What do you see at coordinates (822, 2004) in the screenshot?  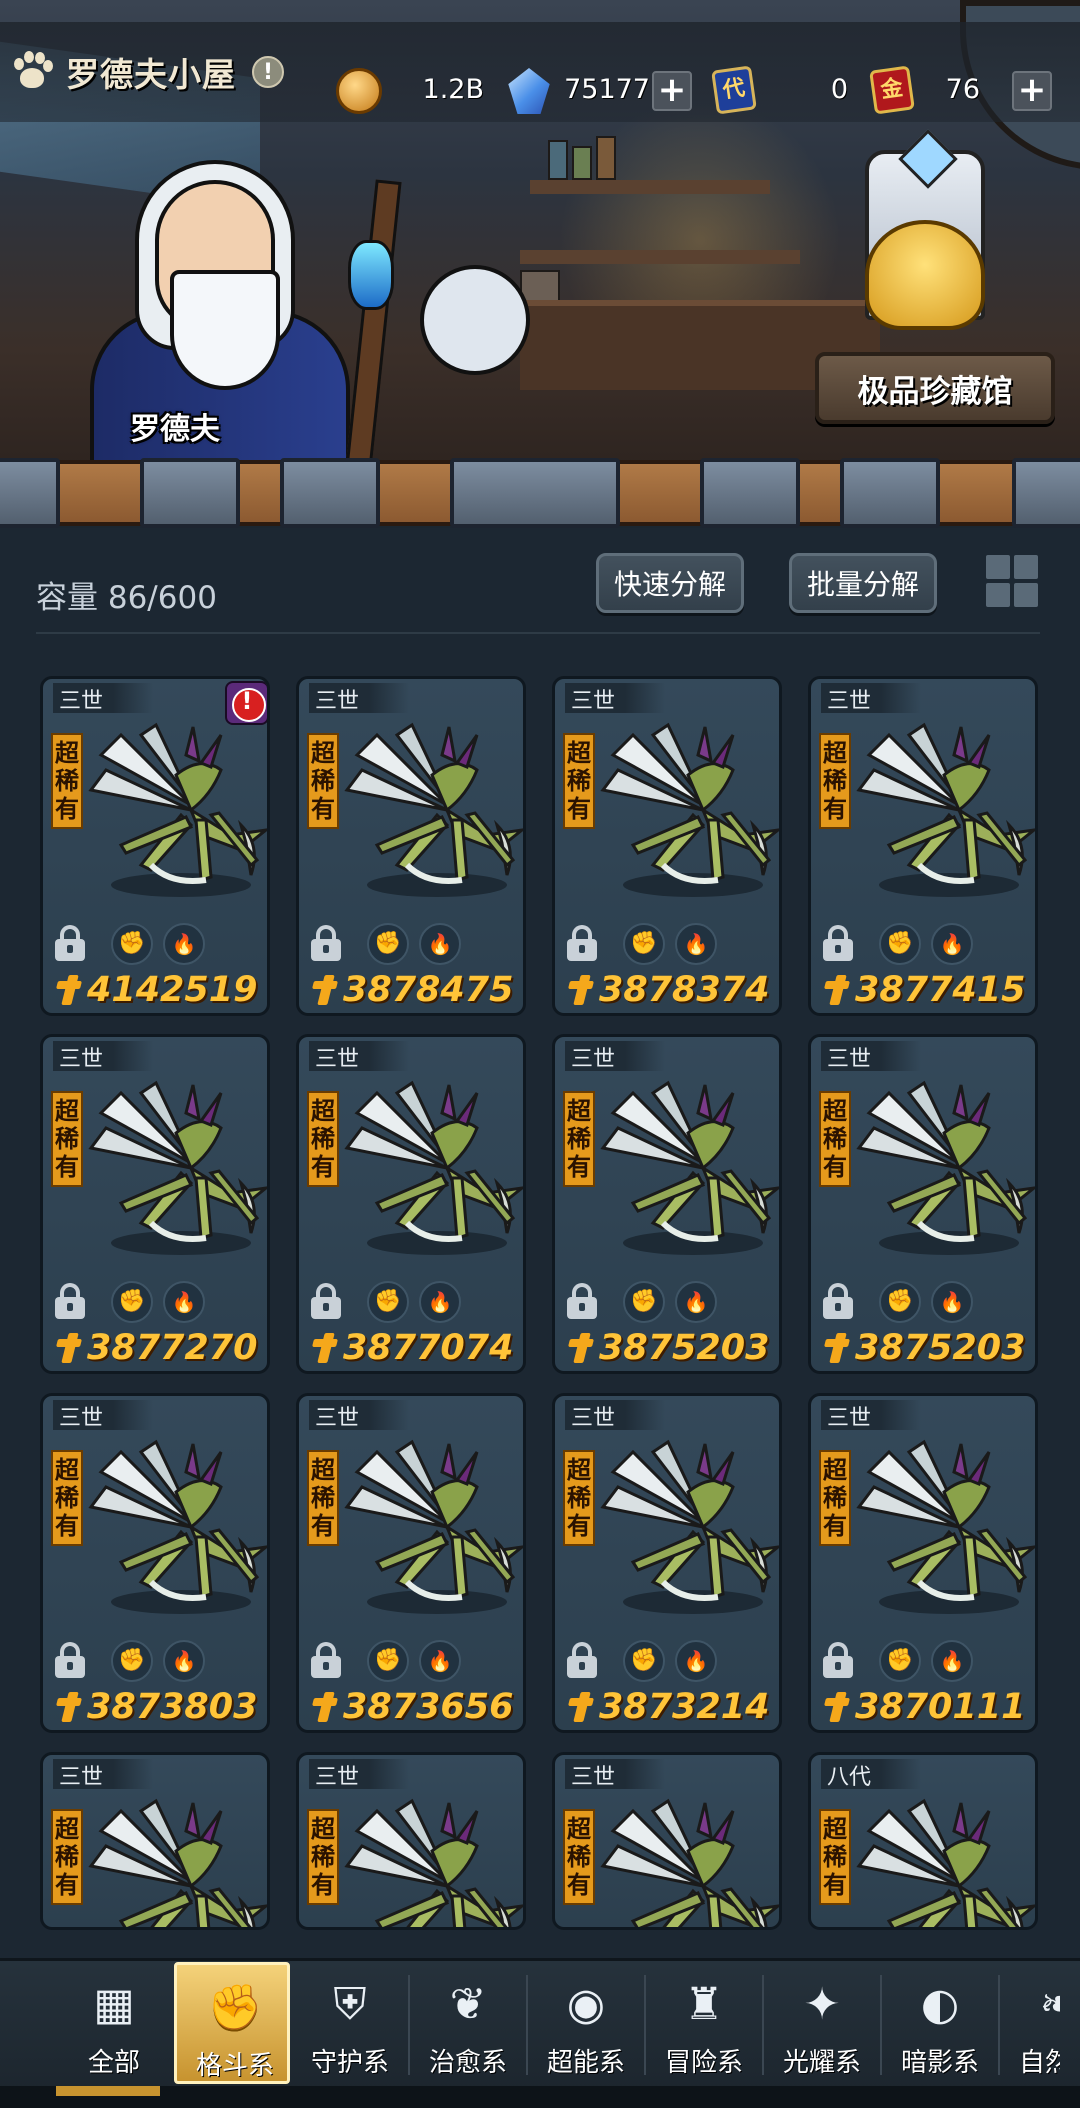 I see `star-cross-icon: ✦` at bounding box center [822, 2004].